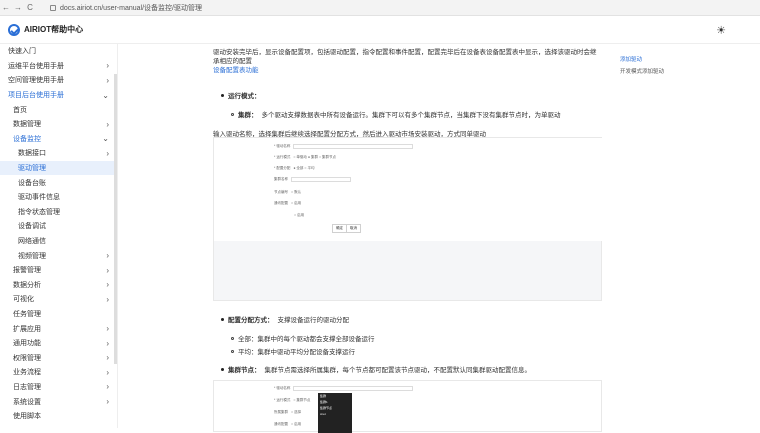 The image size is (760, 433). I want to click on sun-icon: ☀, so click(721, 30).